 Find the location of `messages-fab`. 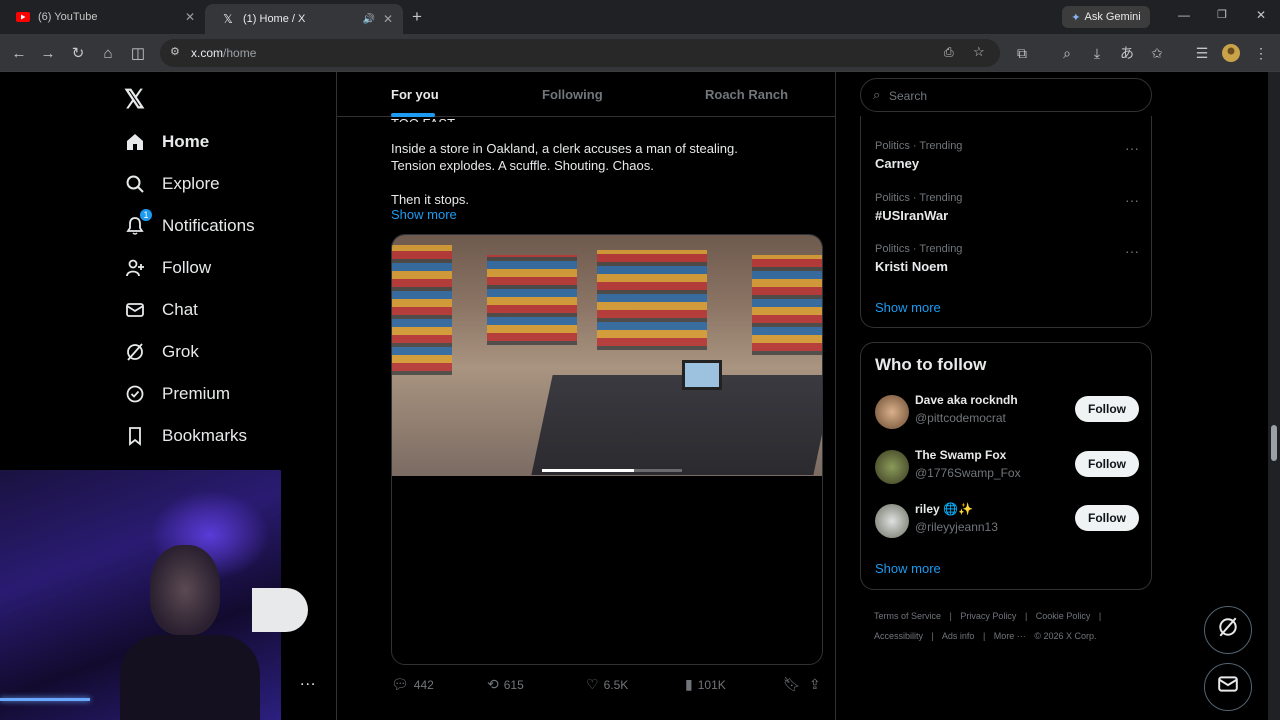

messages-fab is located at coordinates (1228, 687).